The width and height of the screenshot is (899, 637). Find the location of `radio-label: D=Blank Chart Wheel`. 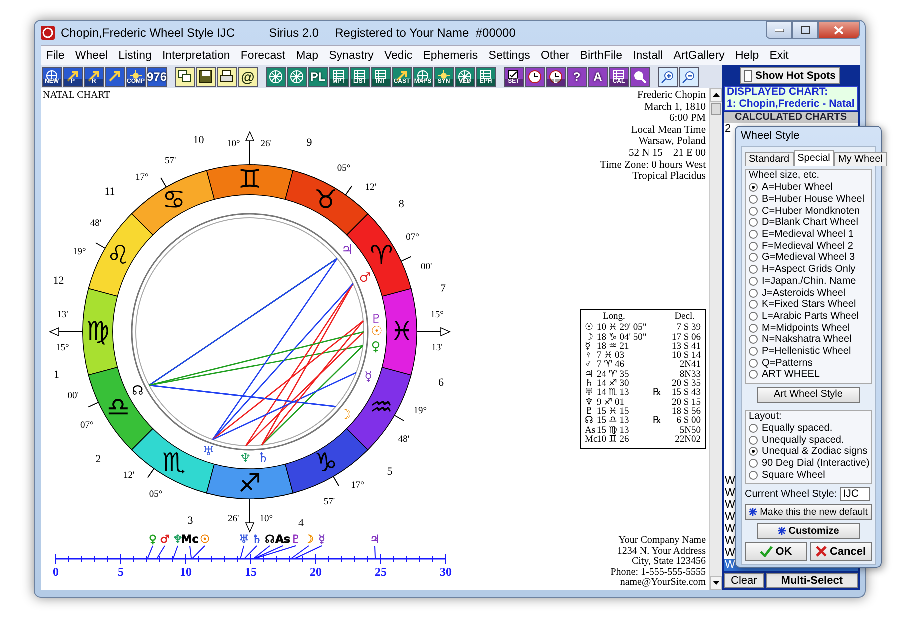

radio-label: D=Blank Chart Wheel is located at coordinates (810, 222).